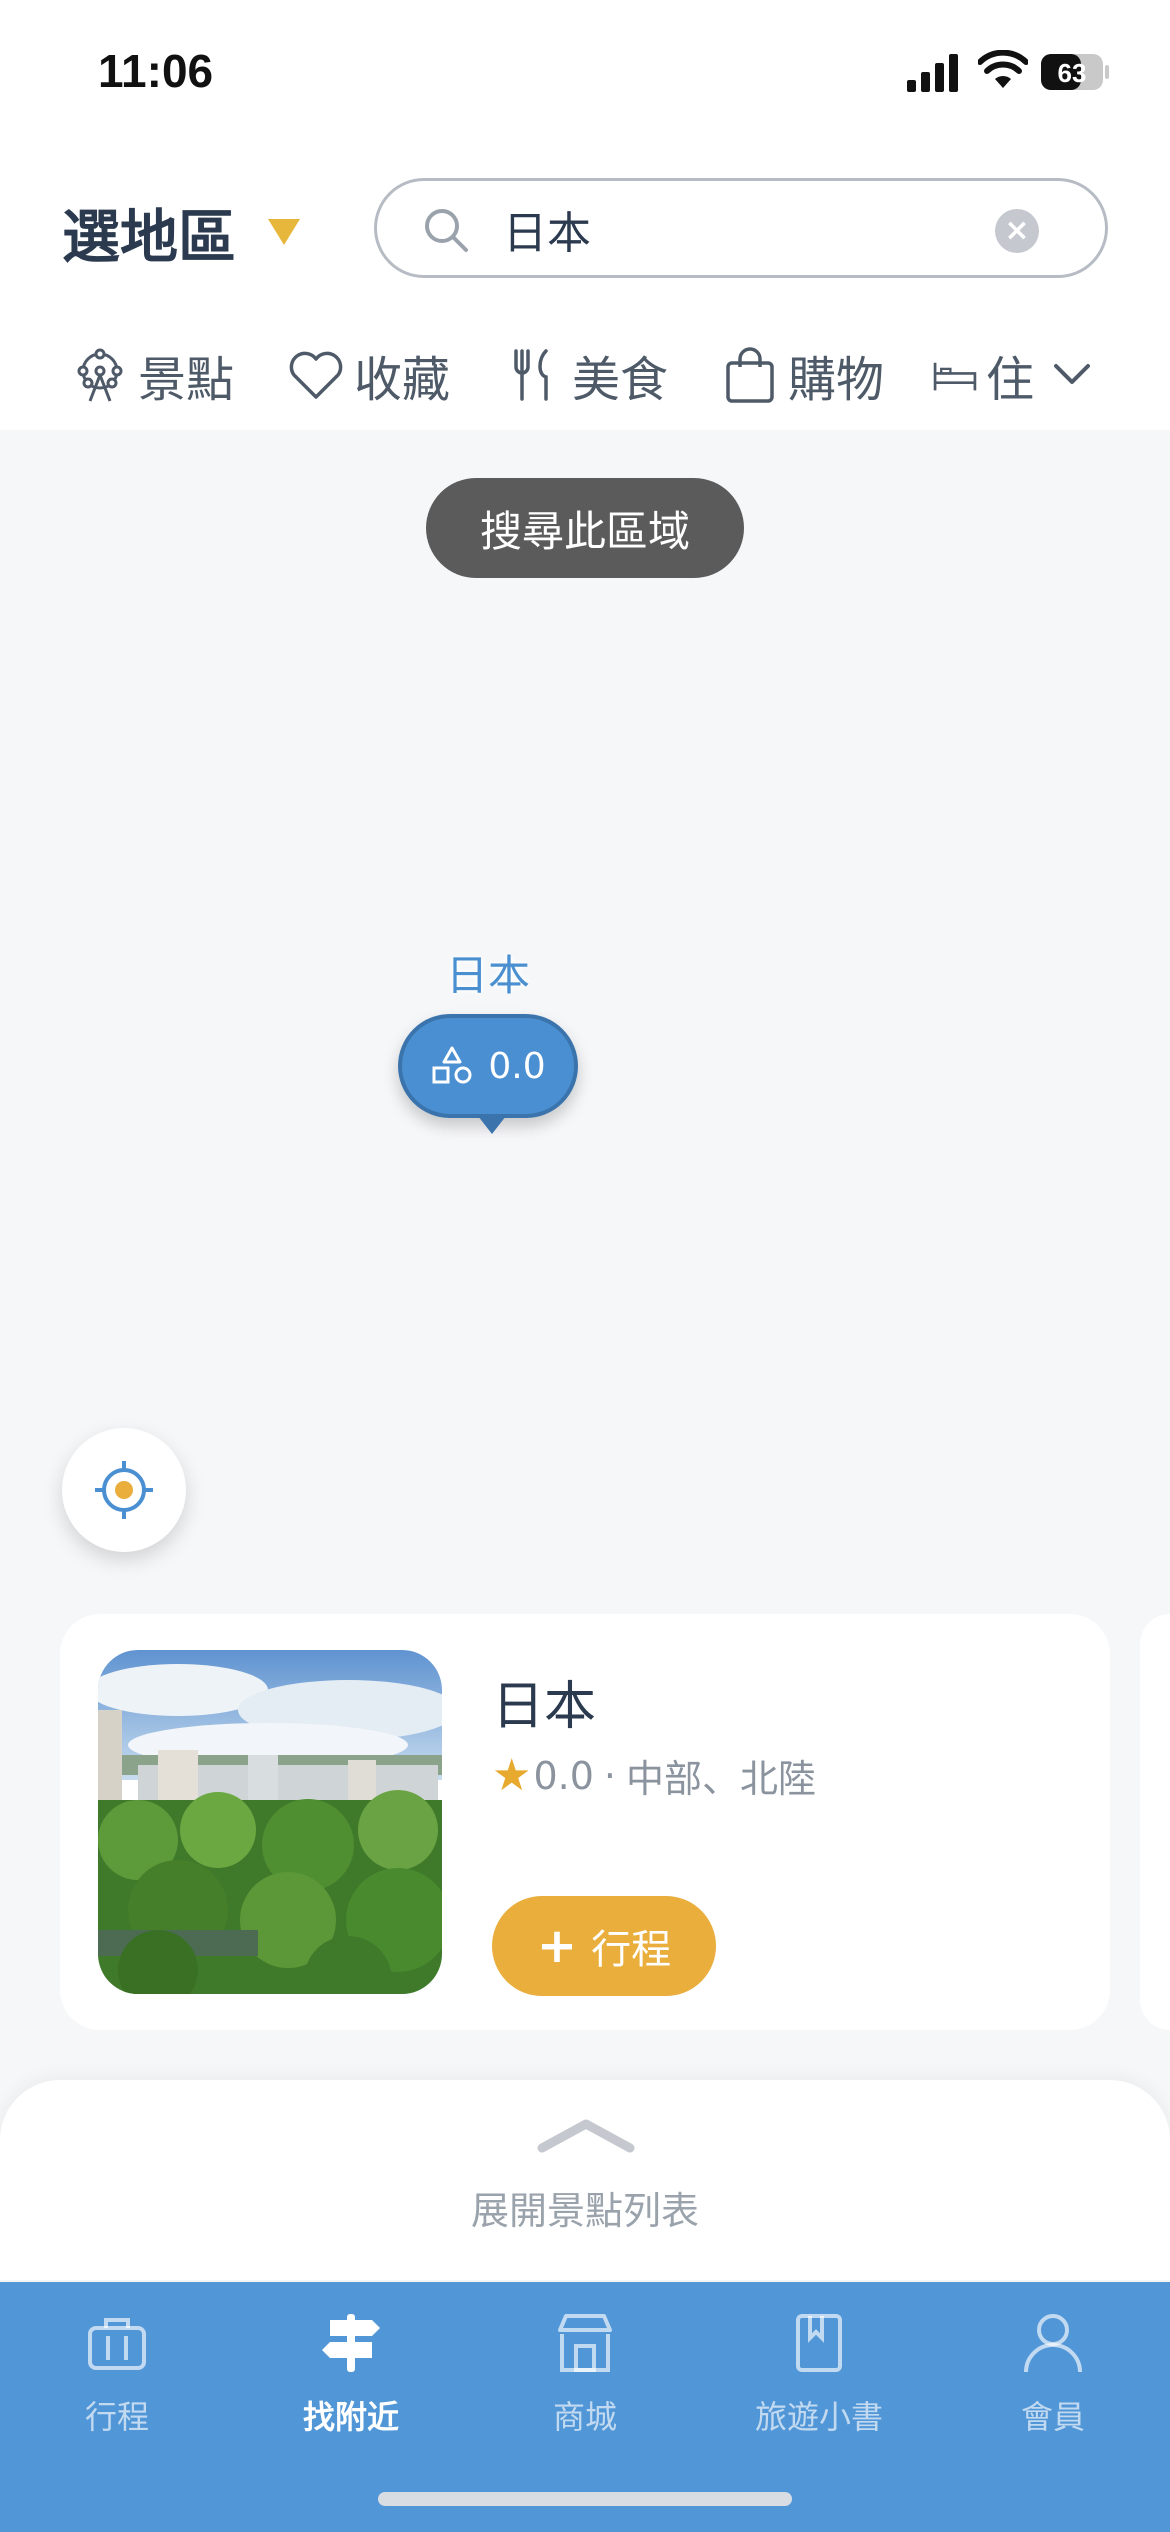 The width and height of the screenshot is (1170, 2532). What do you see at coordinates (1053, 2343) in the screenshot?
I see `user-icon` at bounding box center [1053, 2343].